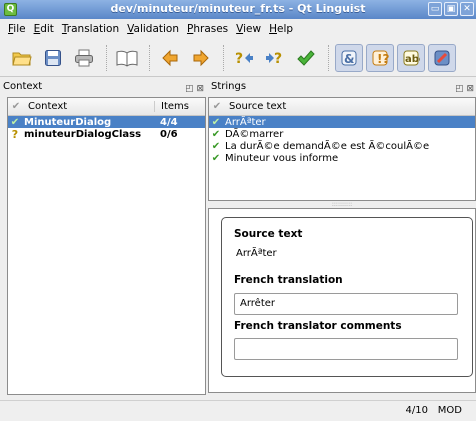 This screenshot has width=476, height=421. I want to click on splitter-handle: ::::::::::, so click(342, 204).